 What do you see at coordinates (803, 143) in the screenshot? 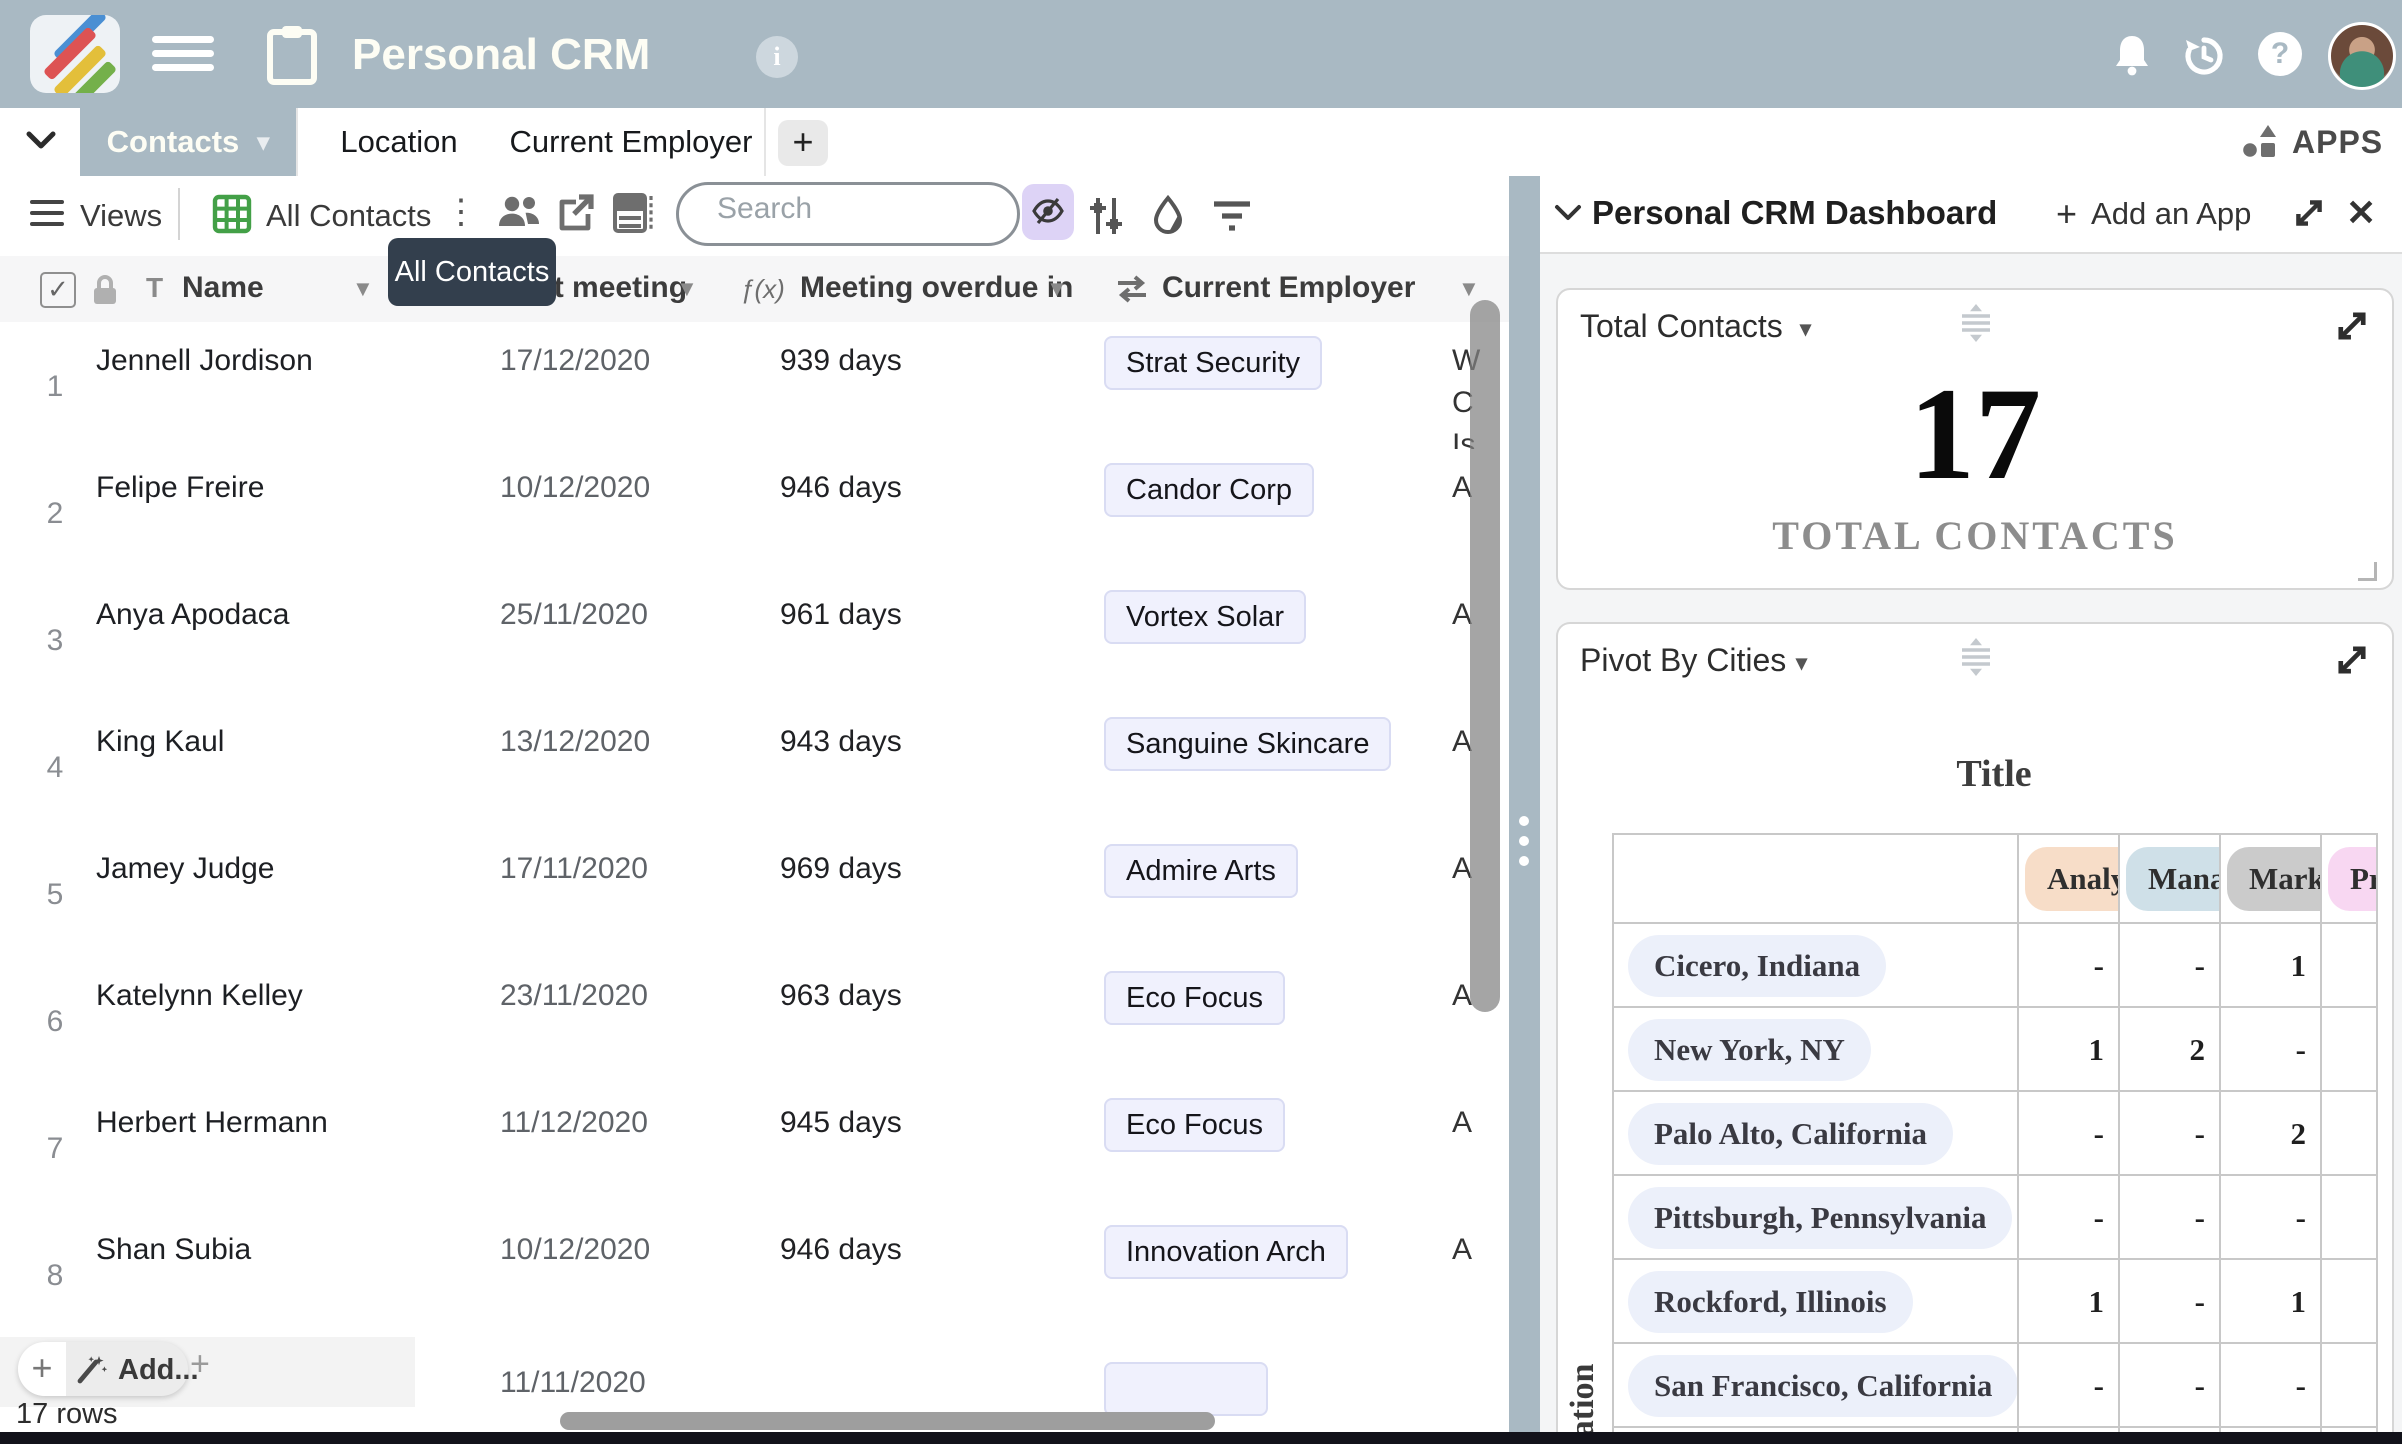
I see `add-table-button: +` at bounding box center [803, 143].